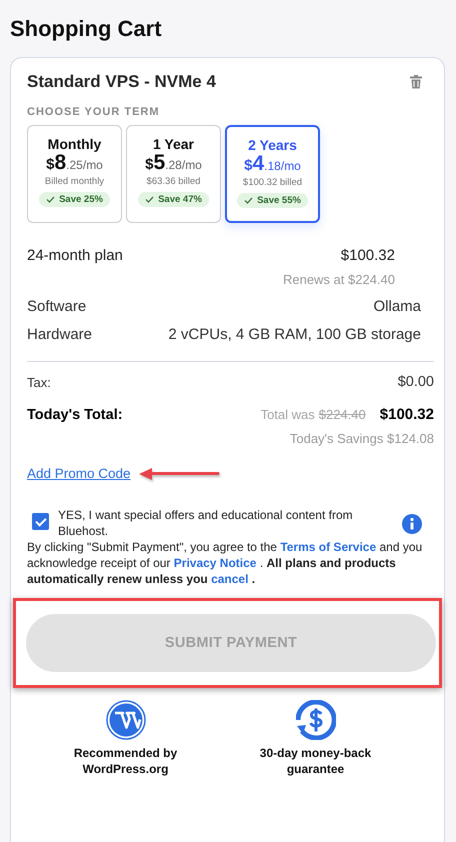 This screenshot has height=842, width=456. What do you see at coordinates (272, 145) in the screenshot?
I see `term-label: 2 Years` at bounding box center [272, 145].